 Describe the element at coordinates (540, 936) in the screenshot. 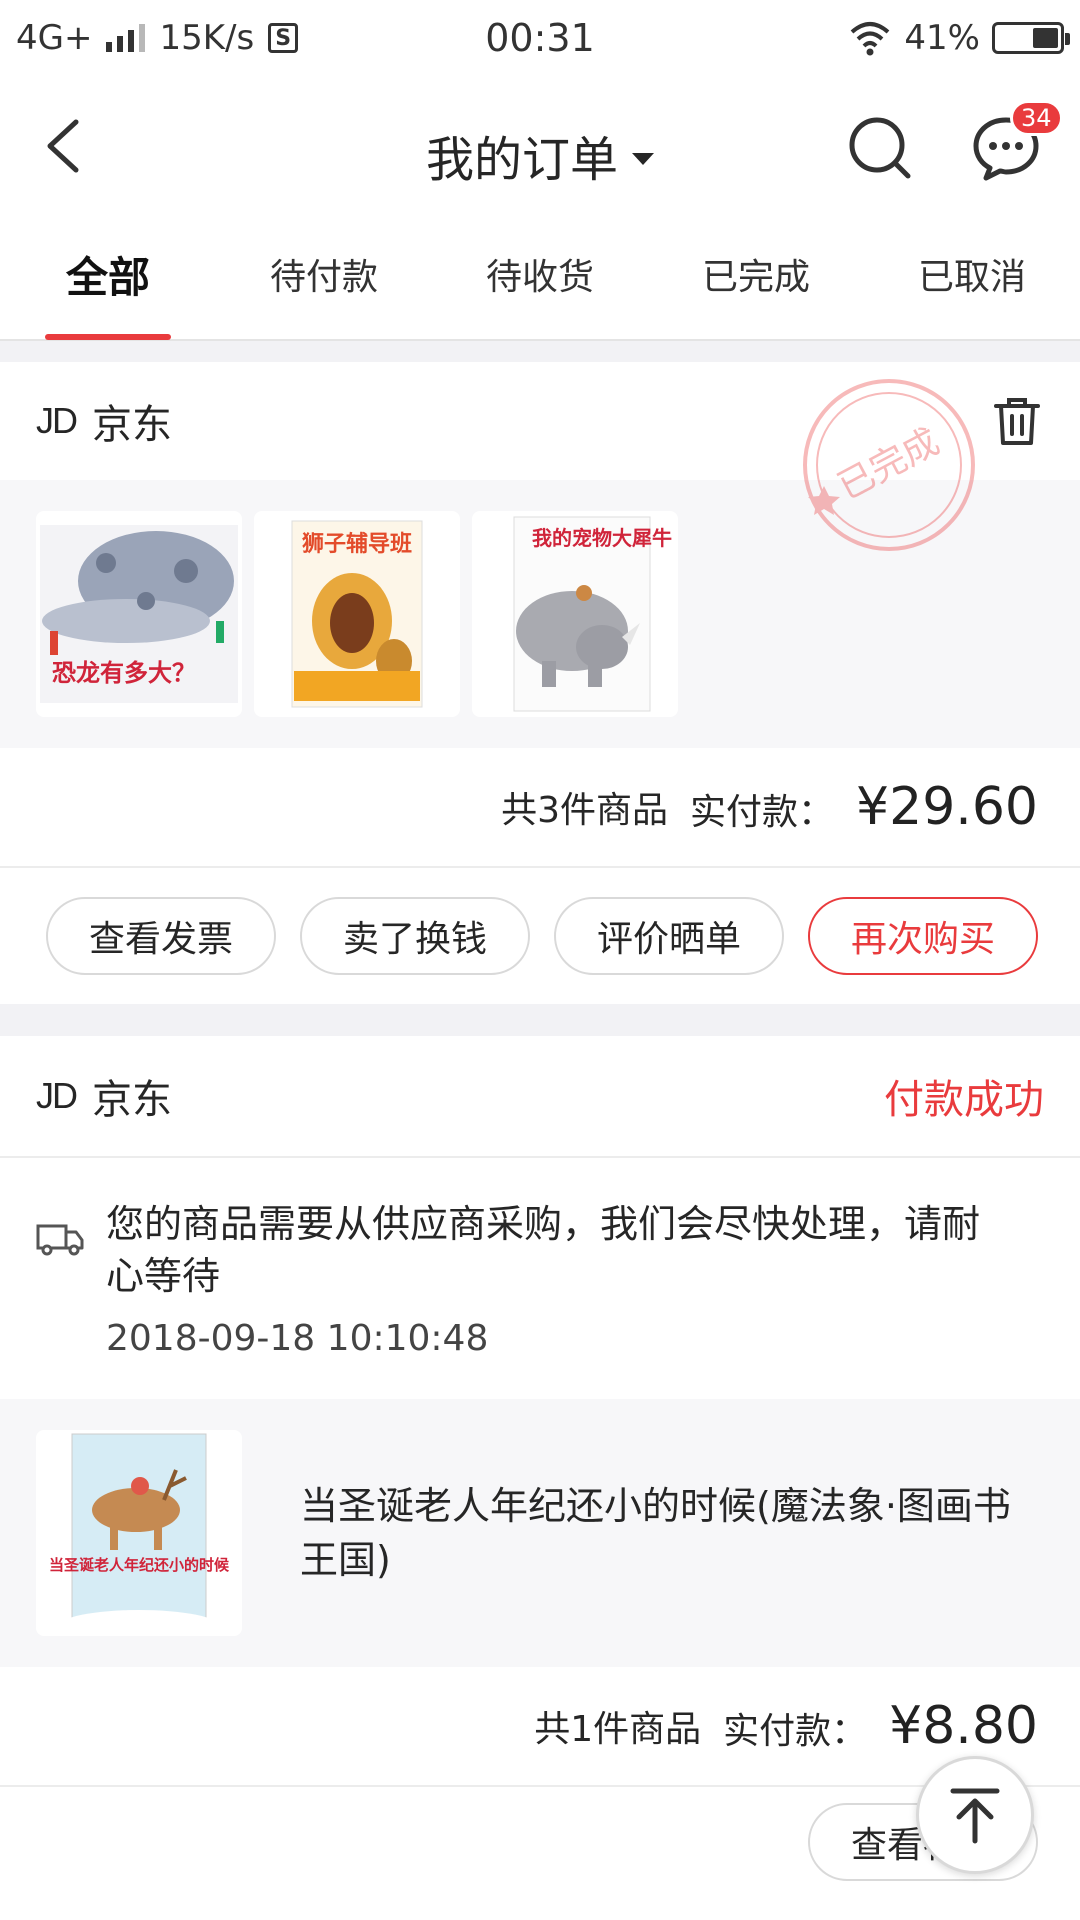

I see `order-actions: 查看发票 卖了换钱 评价晒单 再次购买` at that location.